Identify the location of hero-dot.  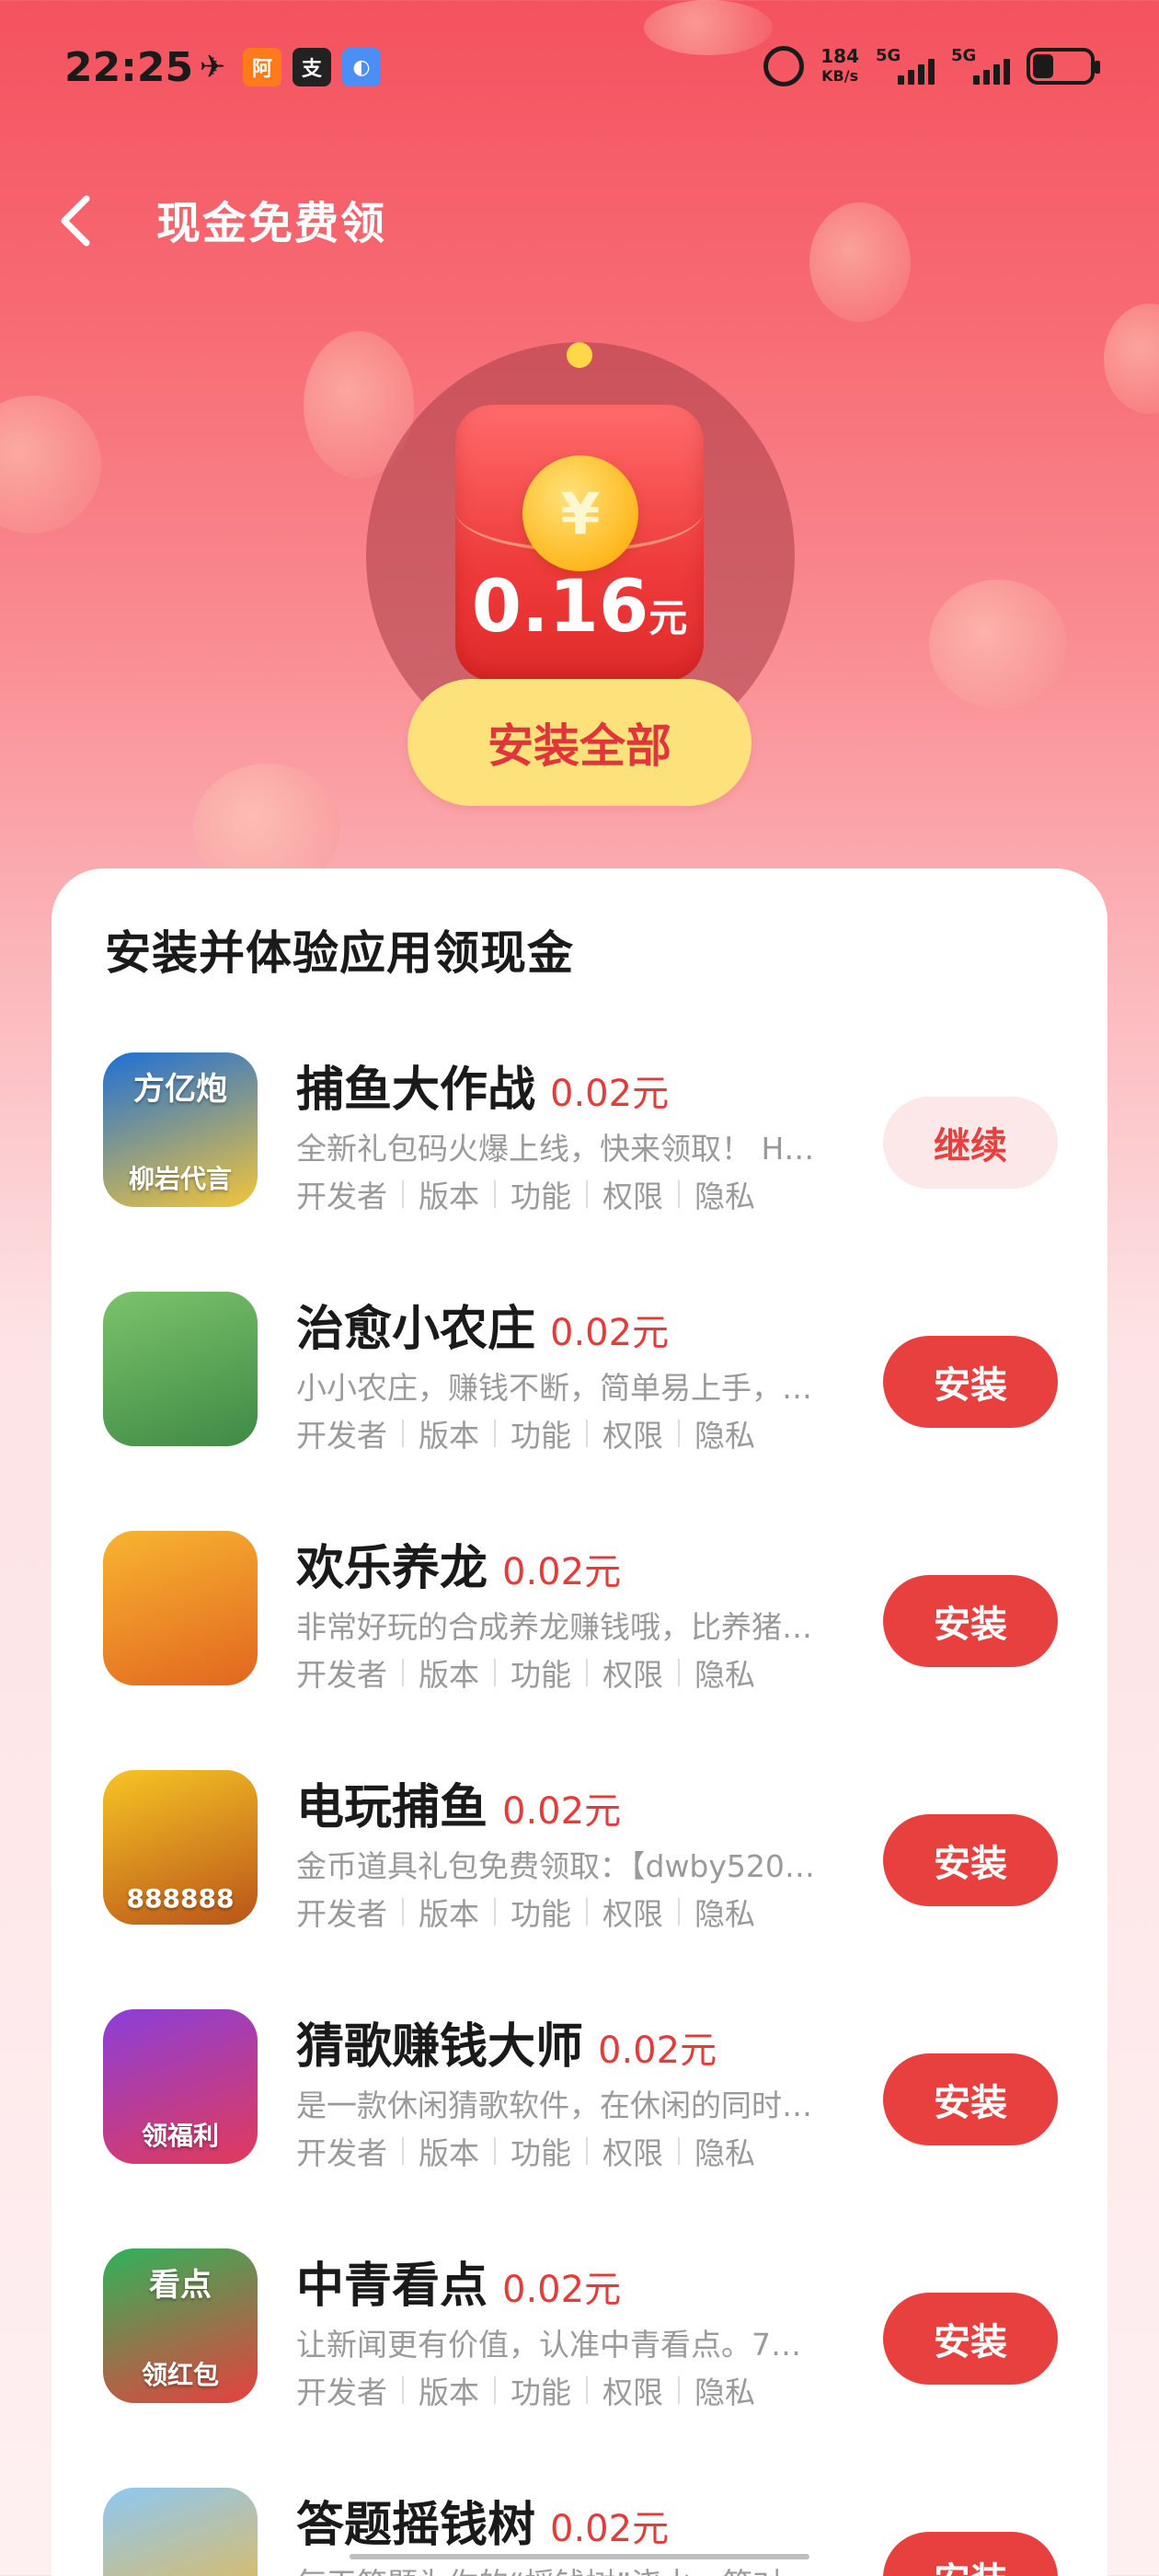
(579, 355).